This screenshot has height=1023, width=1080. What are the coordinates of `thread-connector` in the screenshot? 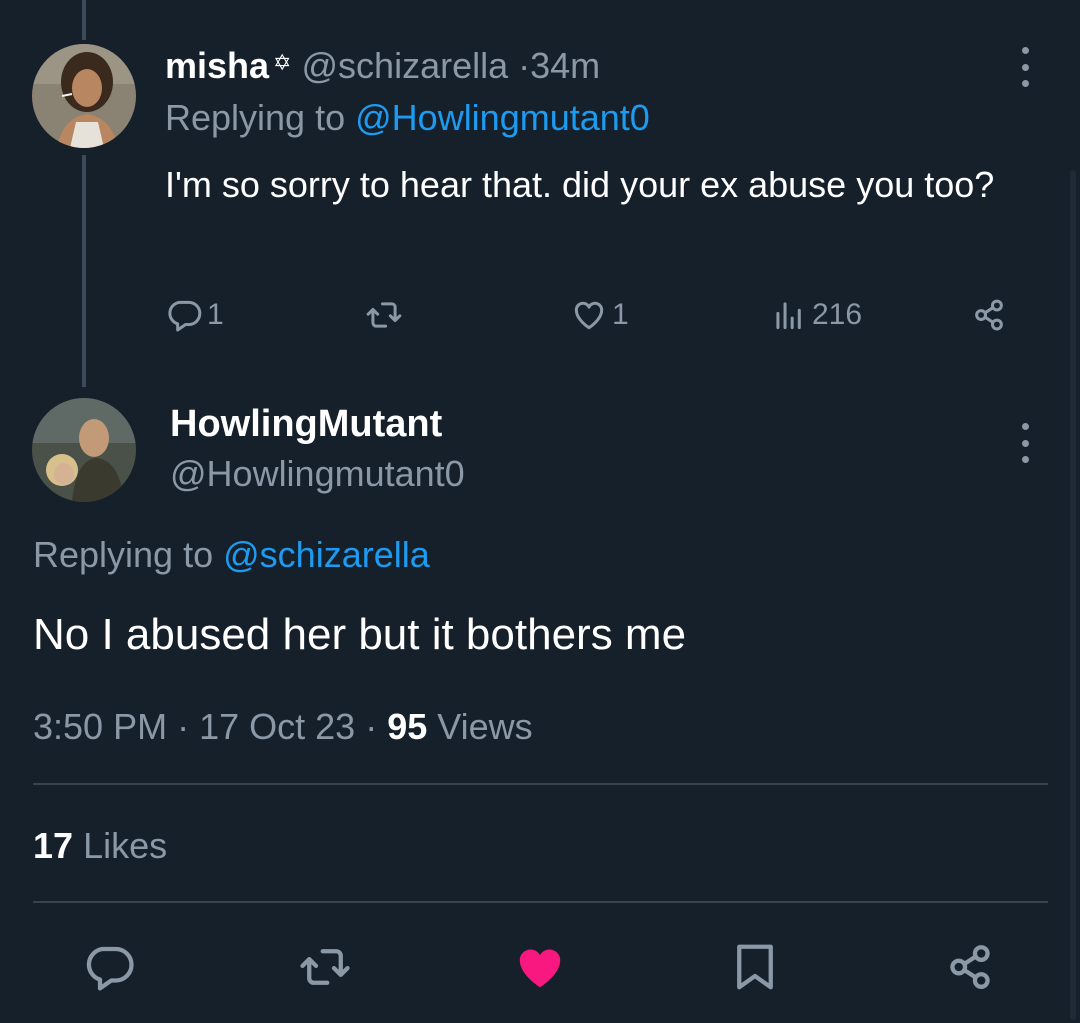 It's located at (84, 271).